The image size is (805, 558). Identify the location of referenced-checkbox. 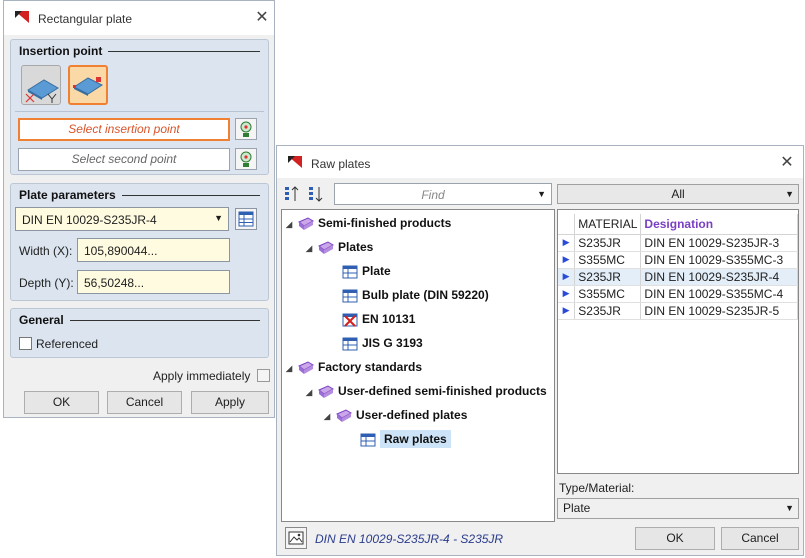
(25, 343).